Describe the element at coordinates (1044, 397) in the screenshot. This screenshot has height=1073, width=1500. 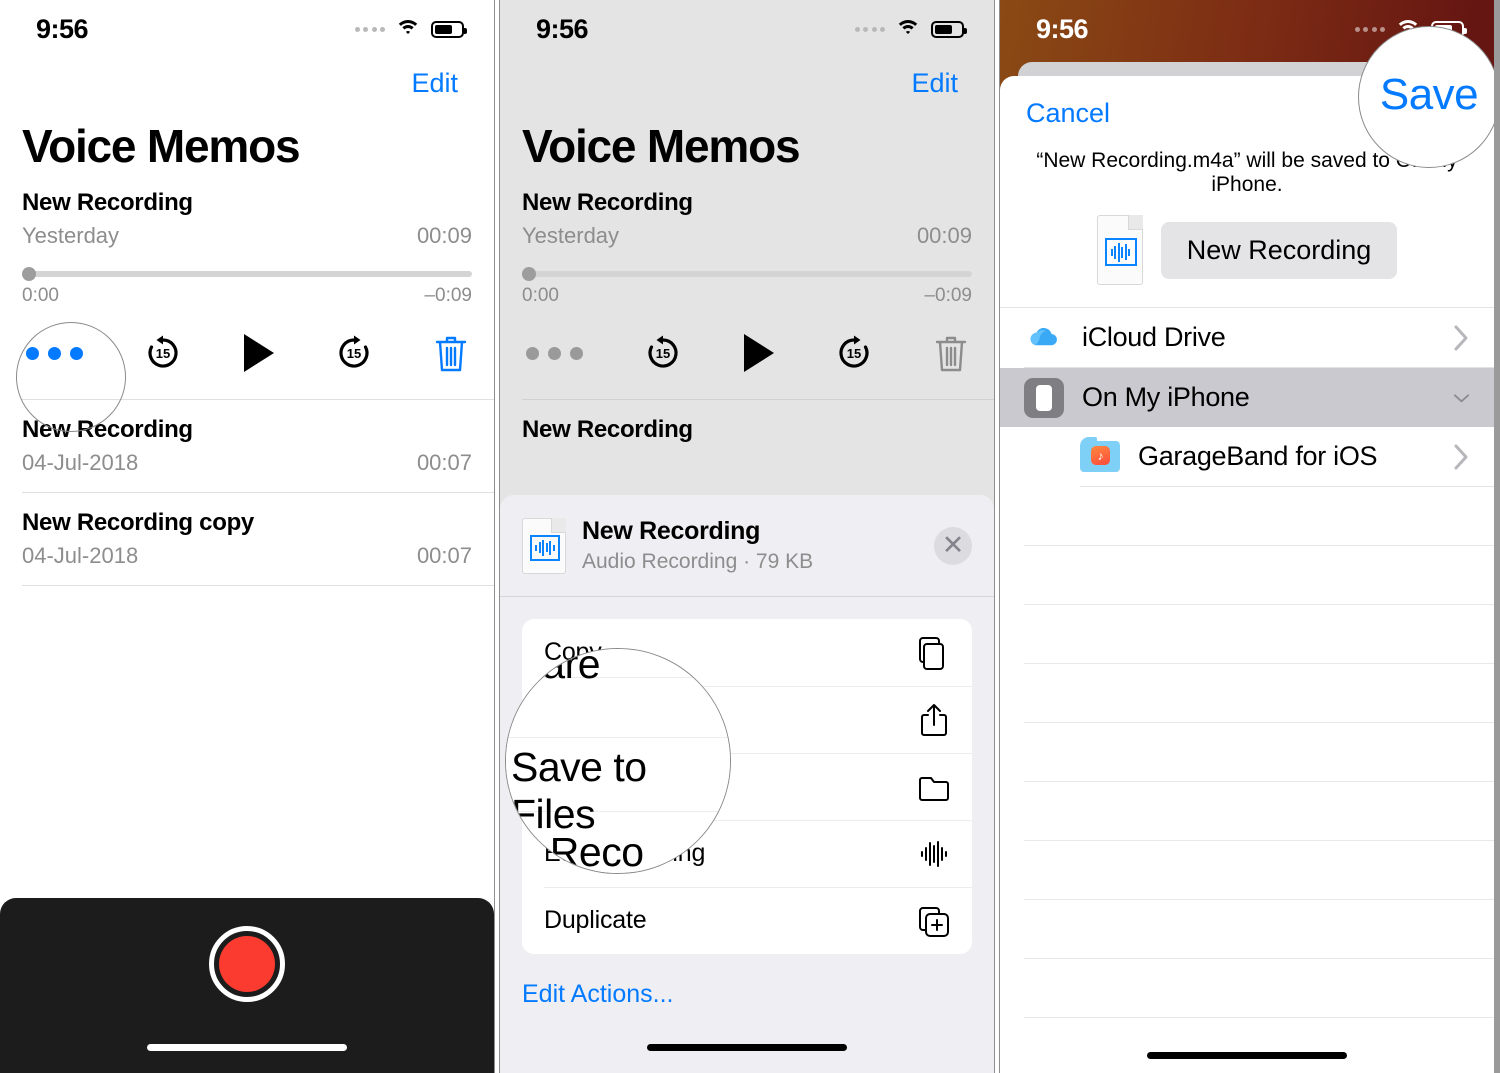
I see `iphone-icon` at that location.